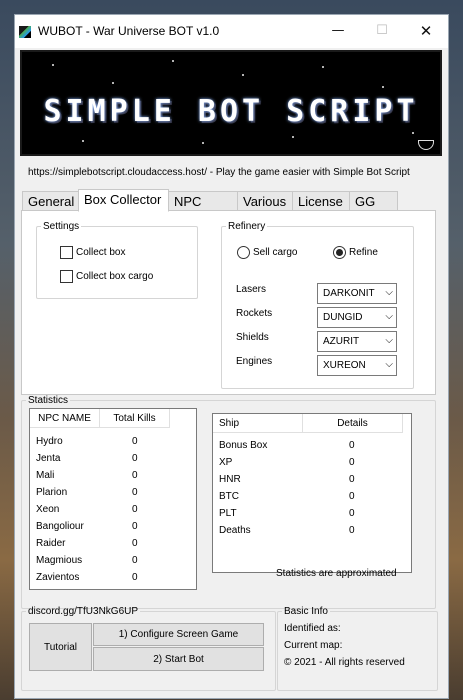 Image resolution: width=463 pixels, height=700 pixels. Describe the element at coordinates (265, 201) in the screenshot. I see `tab-various: Various` at that location.